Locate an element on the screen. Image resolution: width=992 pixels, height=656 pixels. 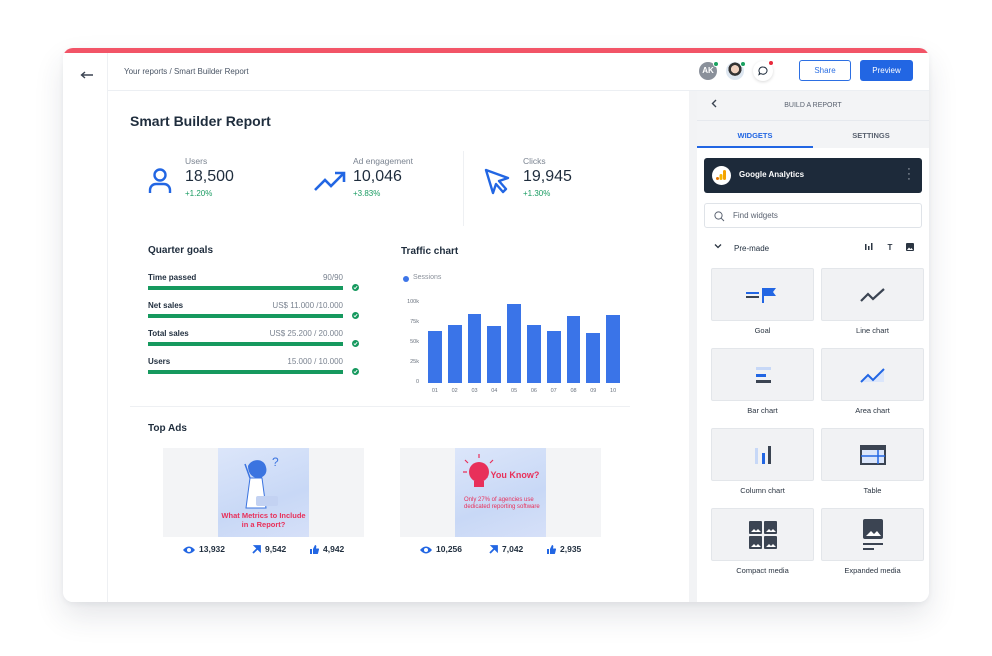
chart-filter-icon is located at coordinates (869, 248).